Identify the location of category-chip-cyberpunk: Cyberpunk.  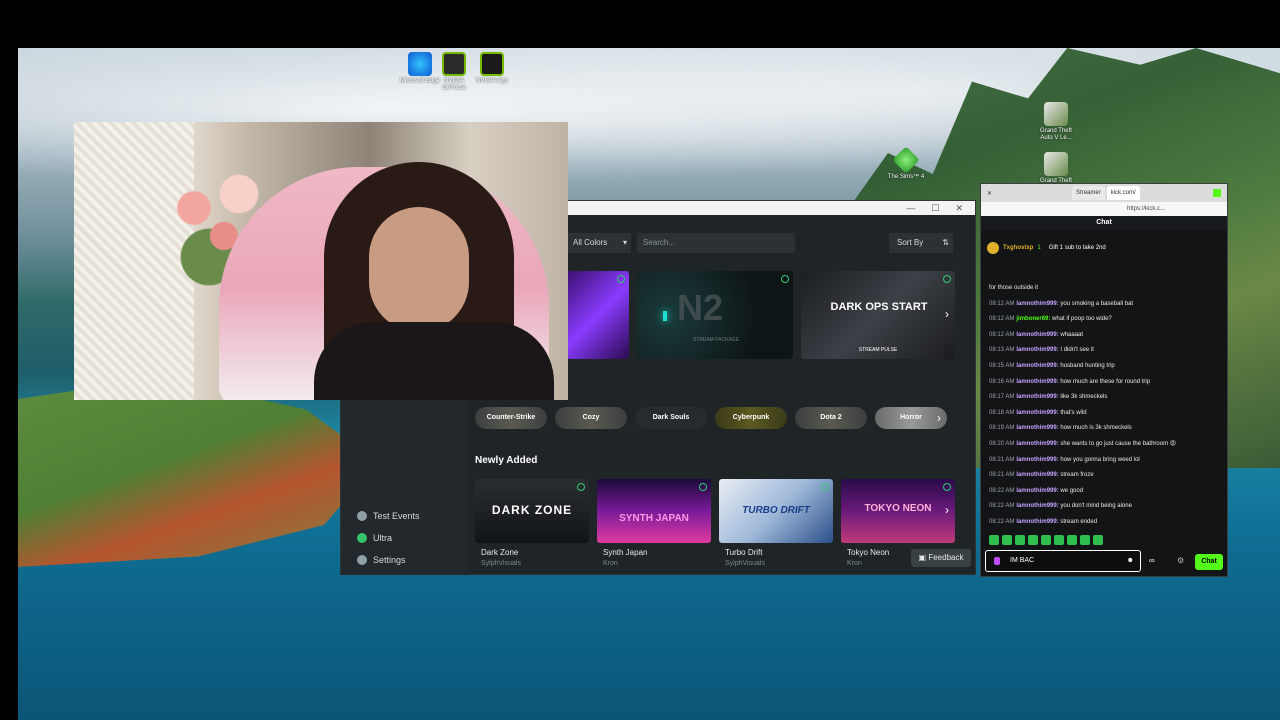
(751, 418).